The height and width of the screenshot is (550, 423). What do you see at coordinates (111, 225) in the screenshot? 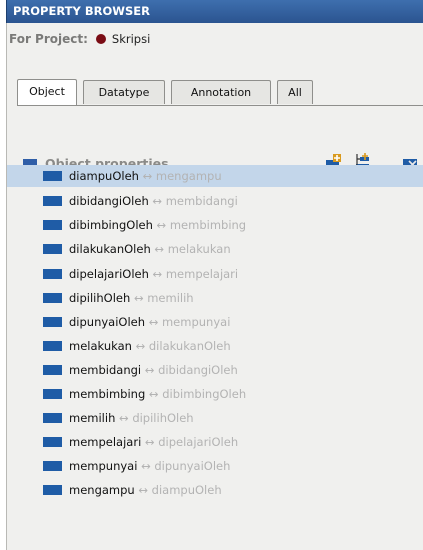
I see `property-name: dibimbingOleh` at bounding box center [111, 225].